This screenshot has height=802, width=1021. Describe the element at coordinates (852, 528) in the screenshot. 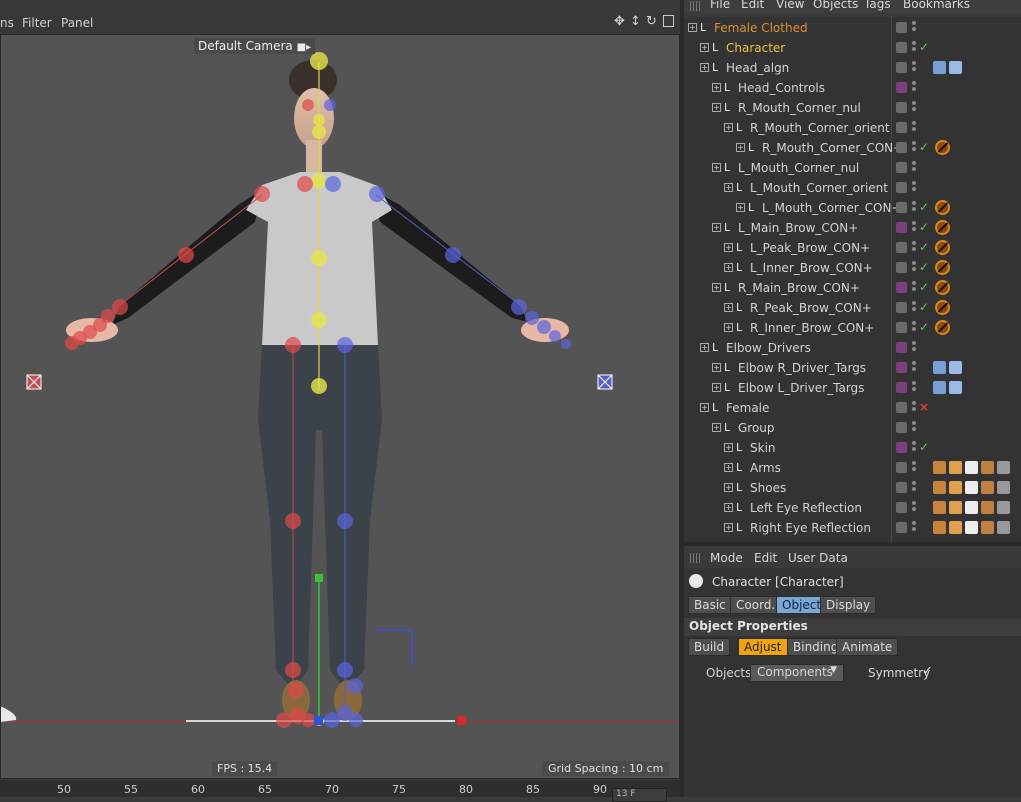

I see `tree-row: + L Right Eye Reflection` at that location.